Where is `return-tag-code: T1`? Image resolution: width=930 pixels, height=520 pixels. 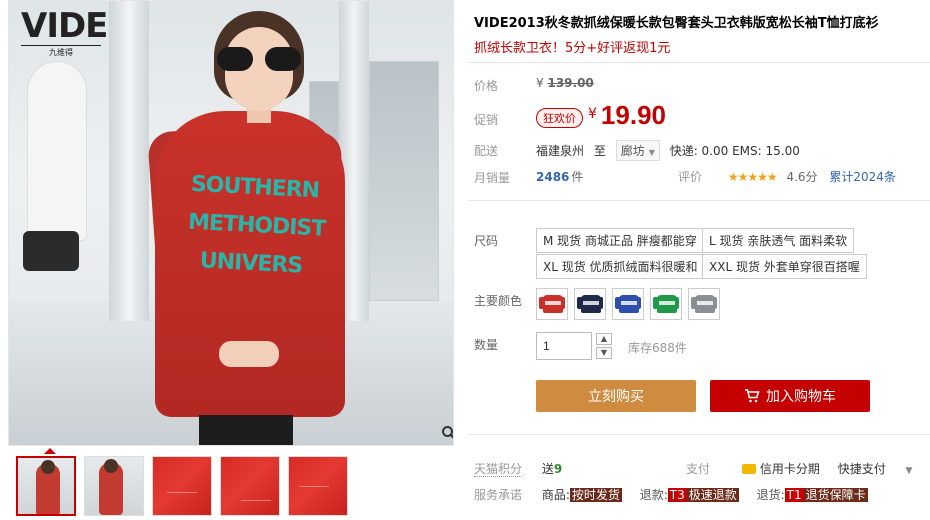 return-tag-code: T1 is located at coordinates (794, 495).